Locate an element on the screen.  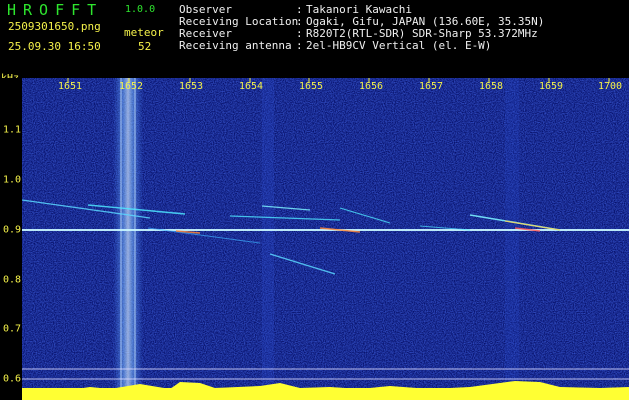
y-tick-label: 1.0 is located at coordinates (12, 180).